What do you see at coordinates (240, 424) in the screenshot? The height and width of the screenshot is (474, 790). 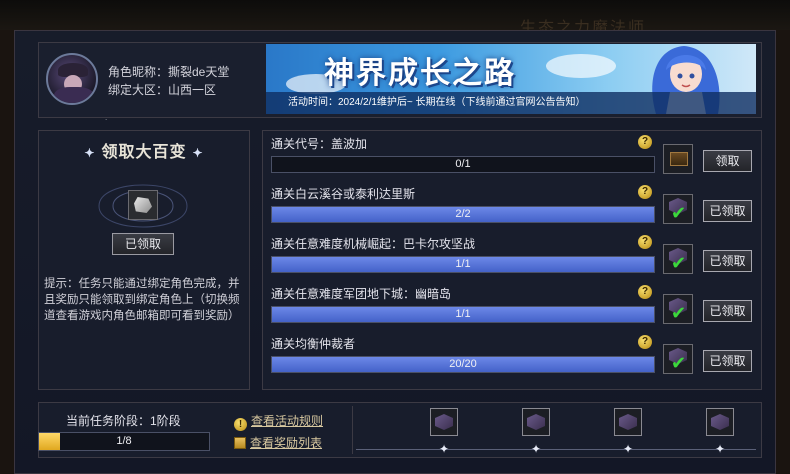 I see `exclamation-icon: !` at bounding box center [240, 424].